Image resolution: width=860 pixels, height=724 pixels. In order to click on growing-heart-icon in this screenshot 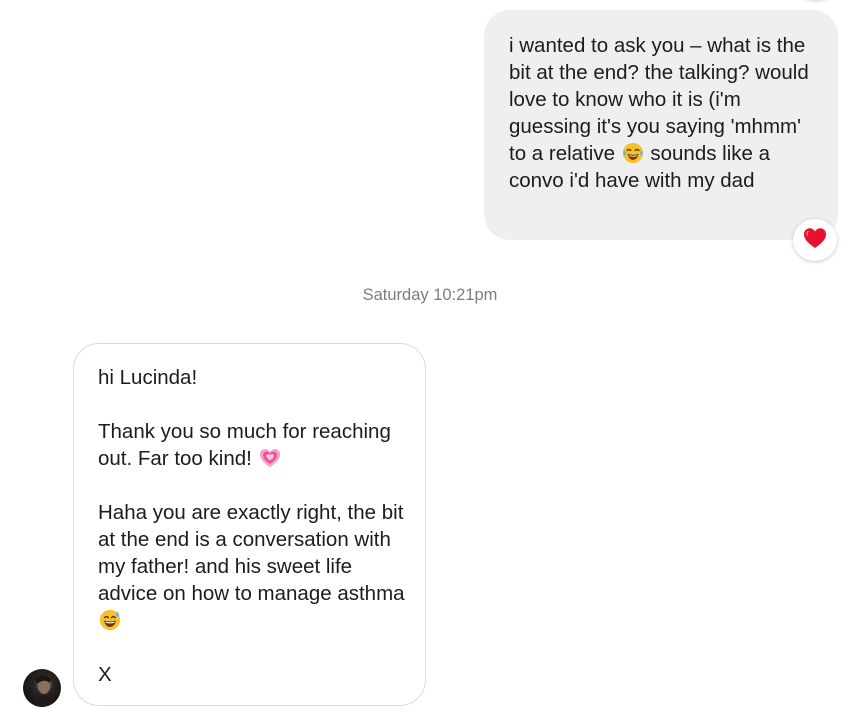, I will do `click(270, 458)`.